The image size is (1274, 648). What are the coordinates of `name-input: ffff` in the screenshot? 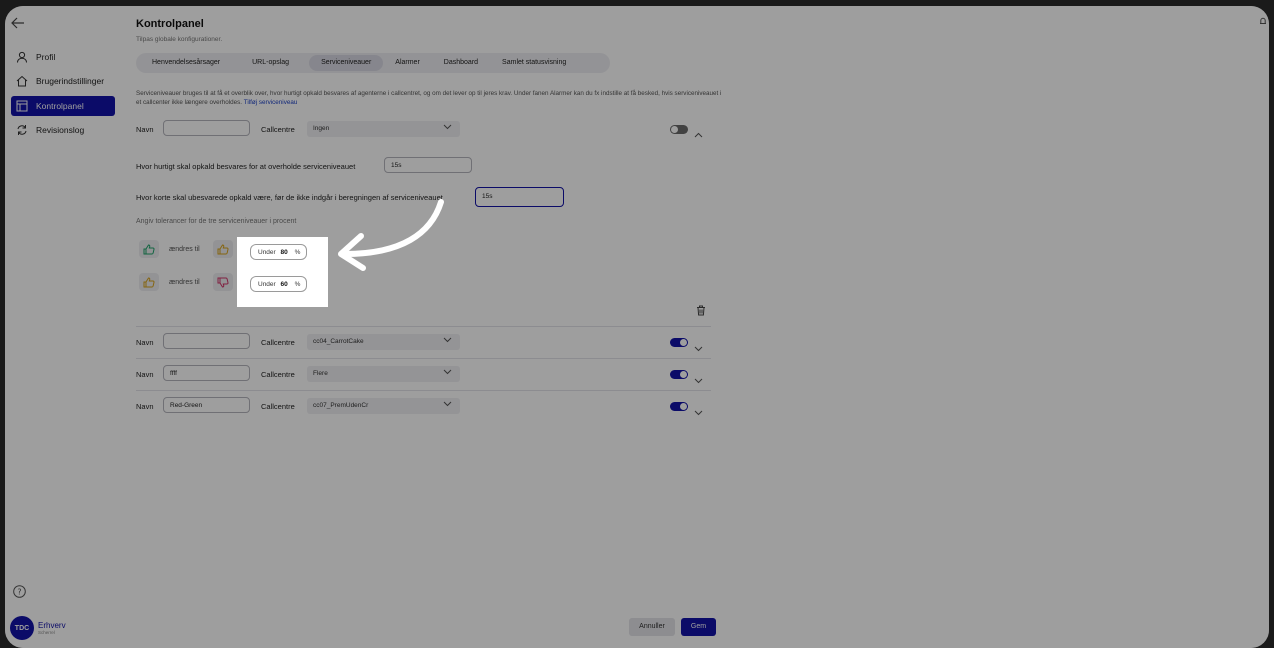 It's located at (206, 373).